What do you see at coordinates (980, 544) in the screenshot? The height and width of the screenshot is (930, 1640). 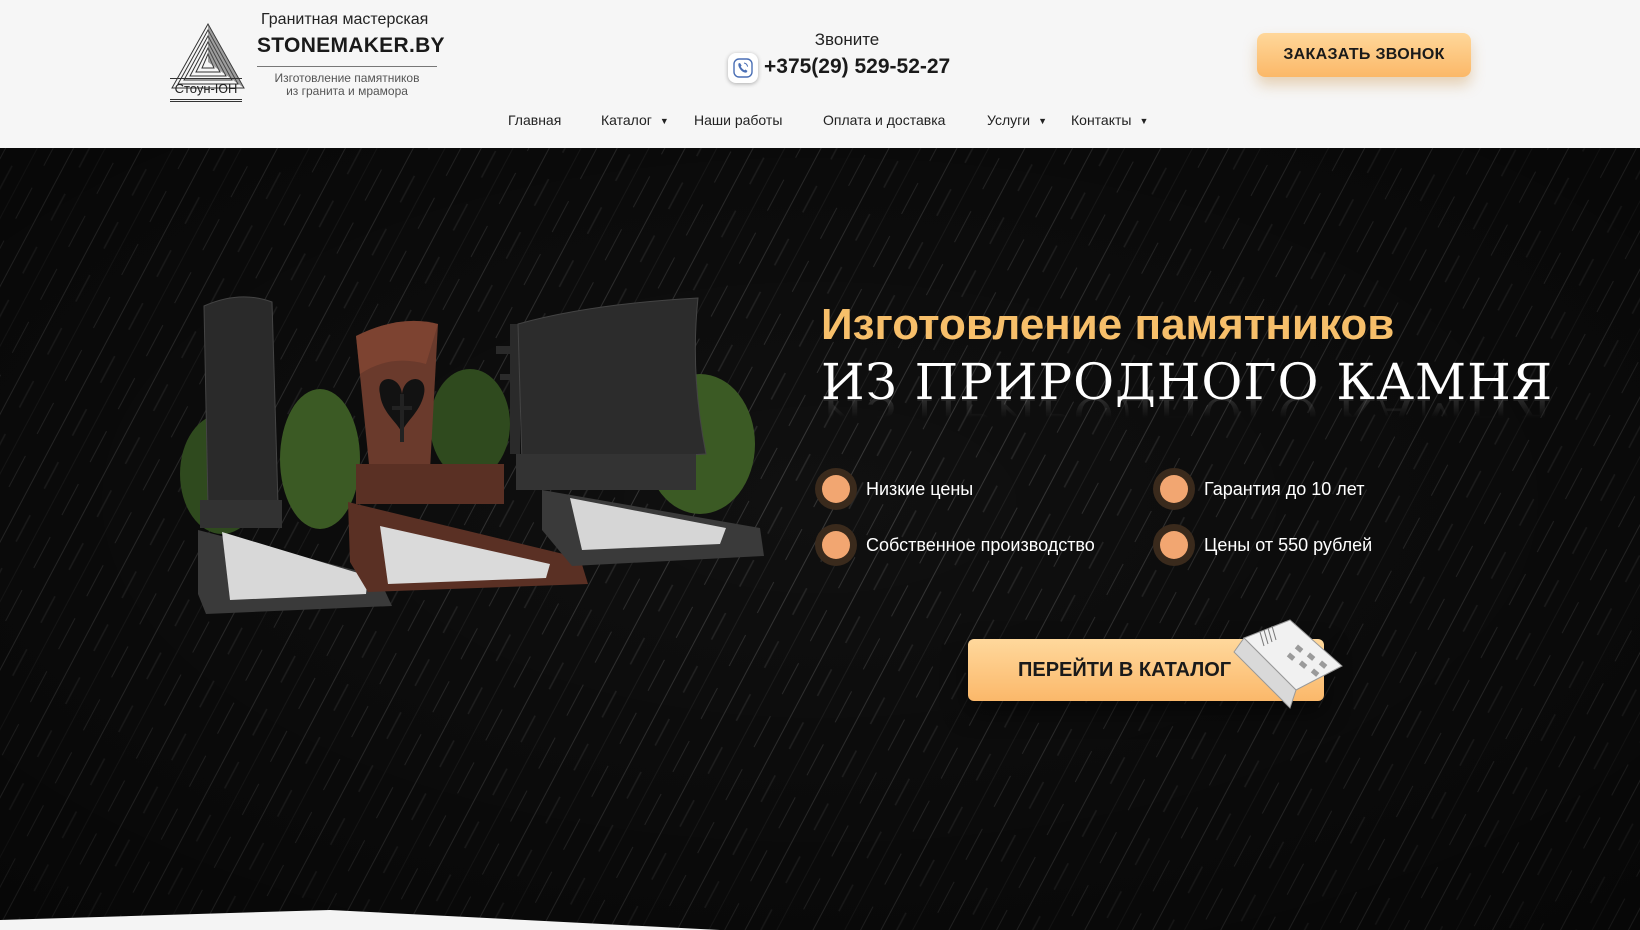 I see `feature-text: Собственное производство` at bounding box center [980, 544].